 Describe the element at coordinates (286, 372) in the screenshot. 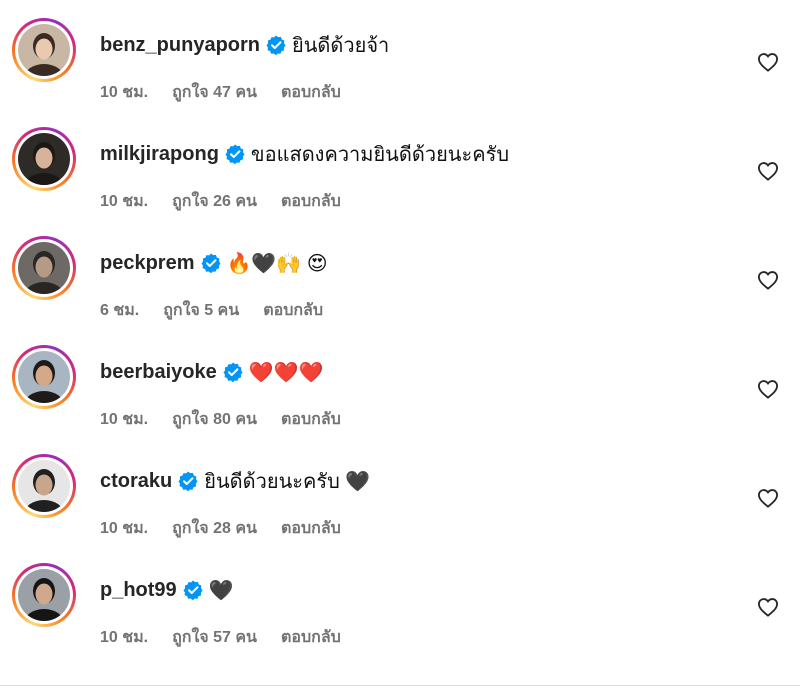

I see `comment-text: ❤️❤️❤️` at that location.